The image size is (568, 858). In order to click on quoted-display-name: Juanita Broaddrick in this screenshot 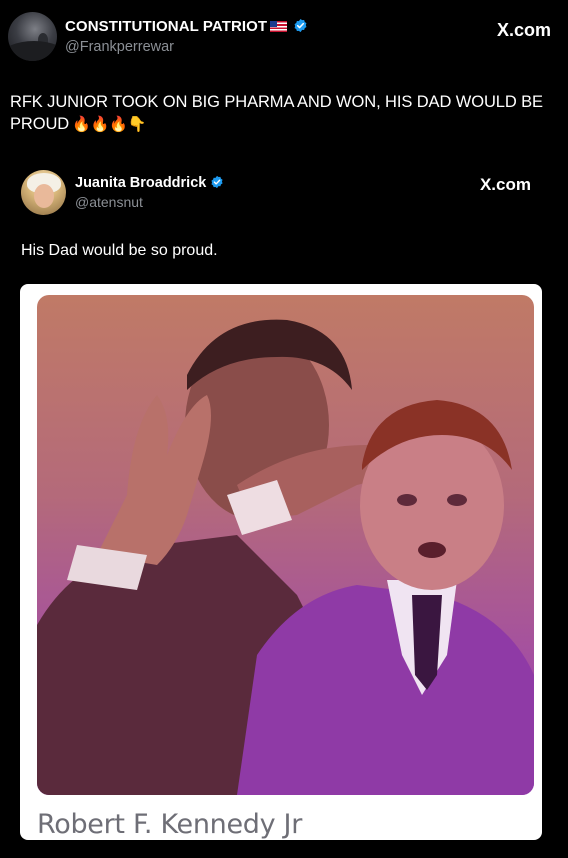, I will do `click(140, 183)`.